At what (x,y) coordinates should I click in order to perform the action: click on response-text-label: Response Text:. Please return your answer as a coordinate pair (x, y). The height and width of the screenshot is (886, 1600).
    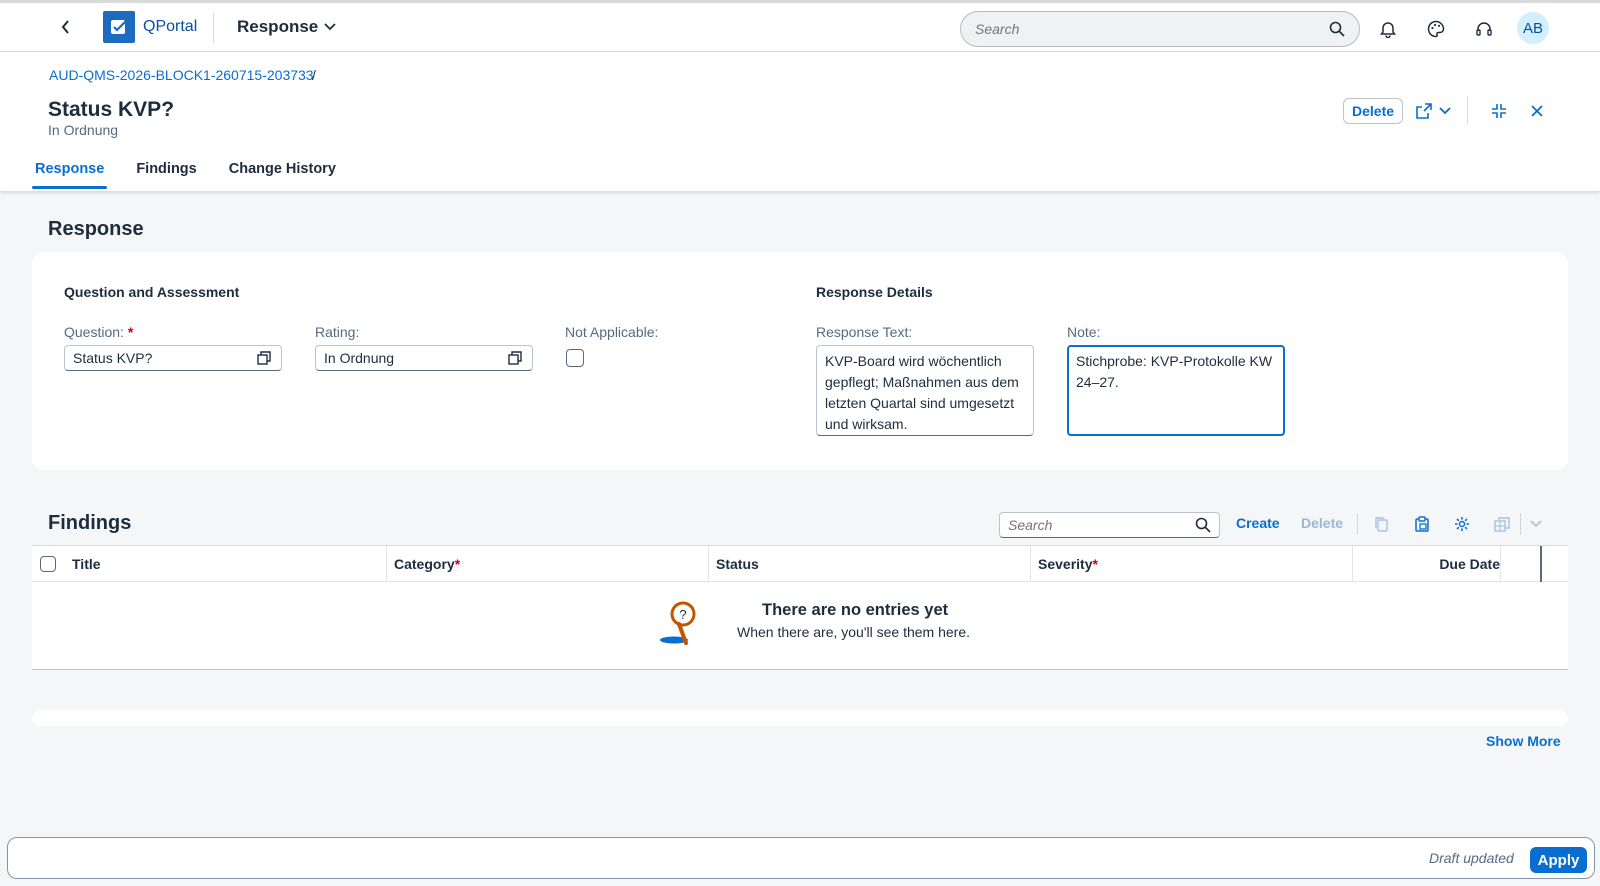
    Looking at the image, I should click on (864, 332).